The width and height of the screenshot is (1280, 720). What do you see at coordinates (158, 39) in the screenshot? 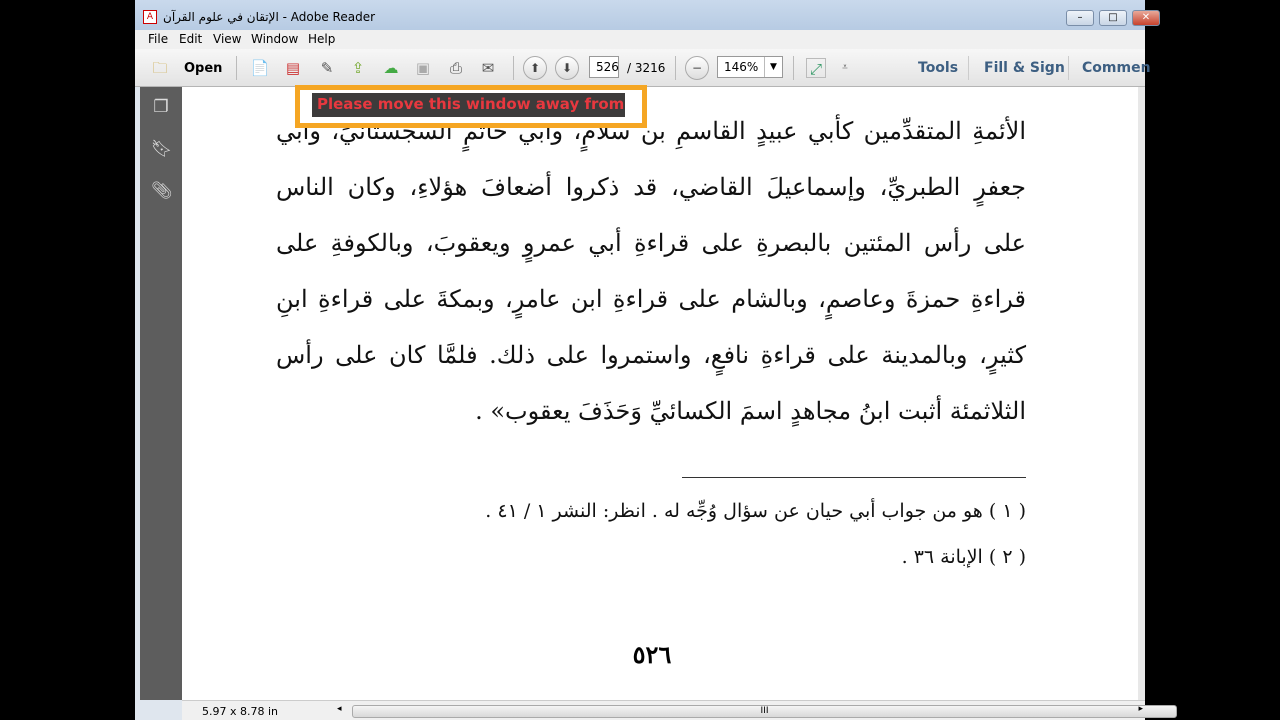
I see `menu-file: File` at bounding box center [158, 39].